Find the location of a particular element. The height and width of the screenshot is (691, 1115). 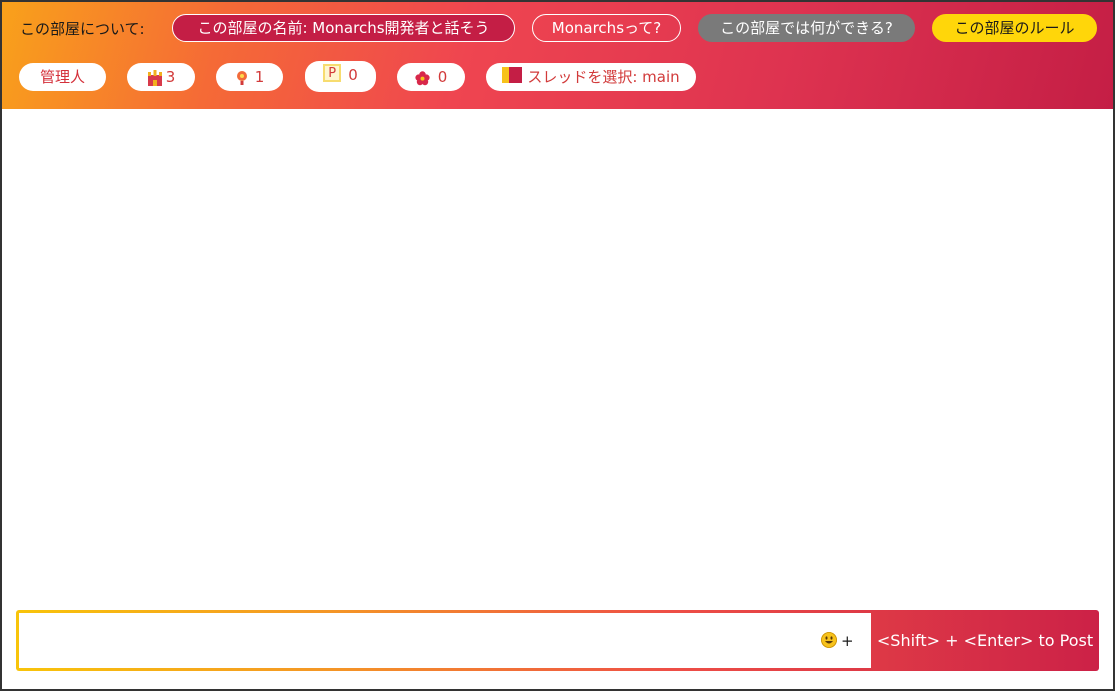

lamp-count-chip: 1 is located at coordinates (249, 77).